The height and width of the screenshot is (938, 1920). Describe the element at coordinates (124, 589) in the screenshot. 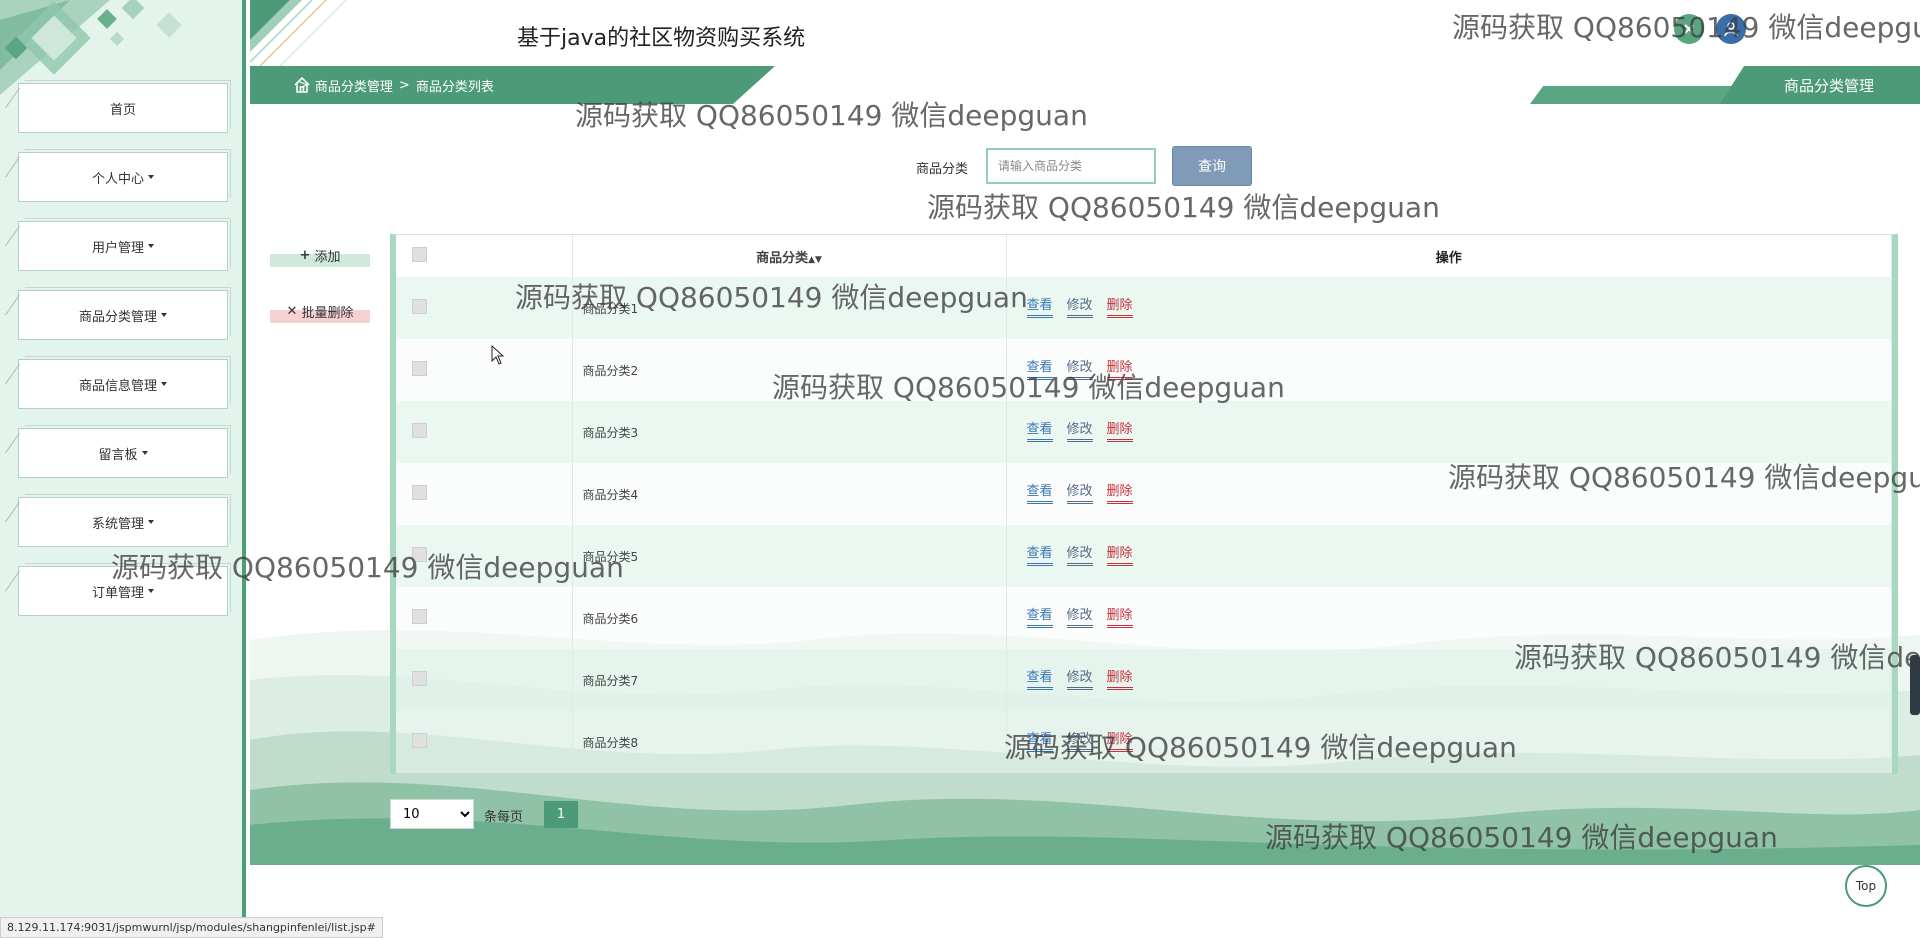

I see `sidebar-item-order-management: 订单管理` at that location.